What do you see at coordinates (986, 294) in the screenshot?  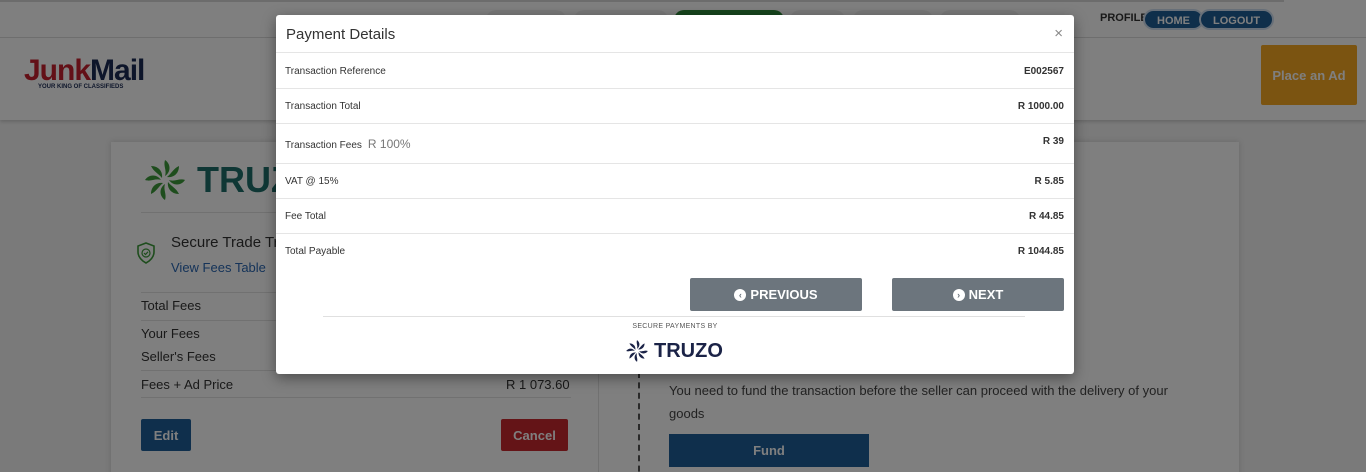 I see `next-label: NEXT` at bounding box center [986, 294].